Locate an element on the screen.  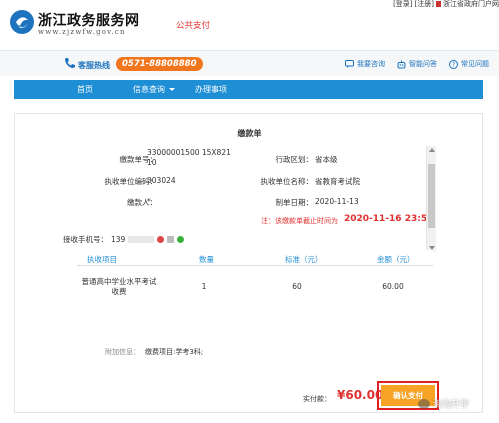
items-table-header: 执收项目 数量 标准（元） 金额（元） is located at coordinates (255, 258).